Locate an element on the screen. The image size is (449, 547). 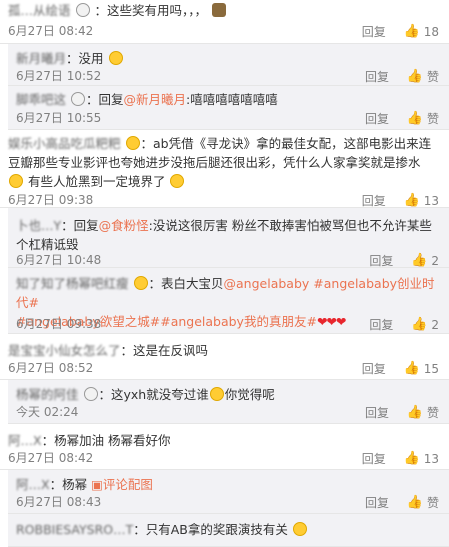
comment-text-line: 新月曦月：没用 is located at coordinates (228, 59).